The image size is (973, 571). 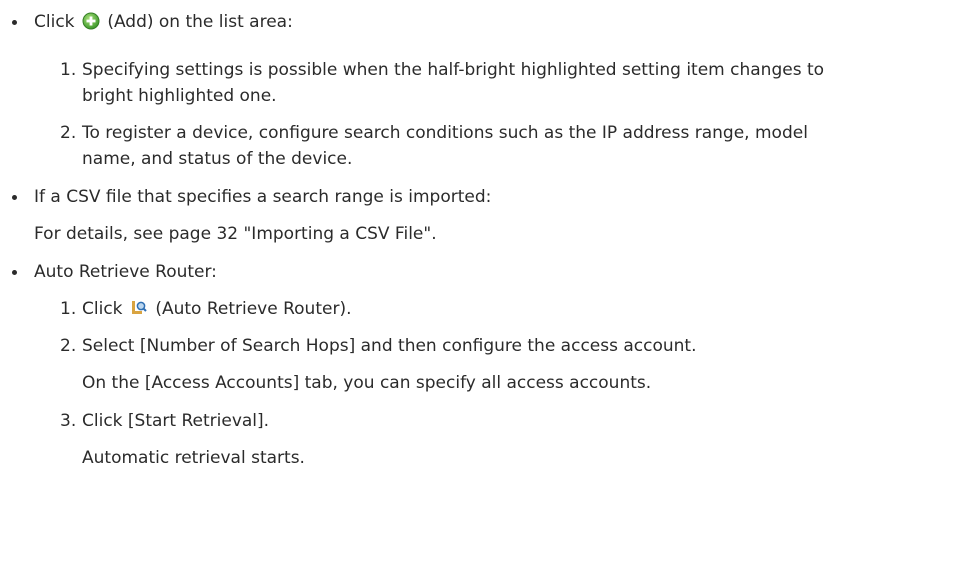 I want to click on item-tail-text: (Add) on the list area:, so click(x=200, y=22).